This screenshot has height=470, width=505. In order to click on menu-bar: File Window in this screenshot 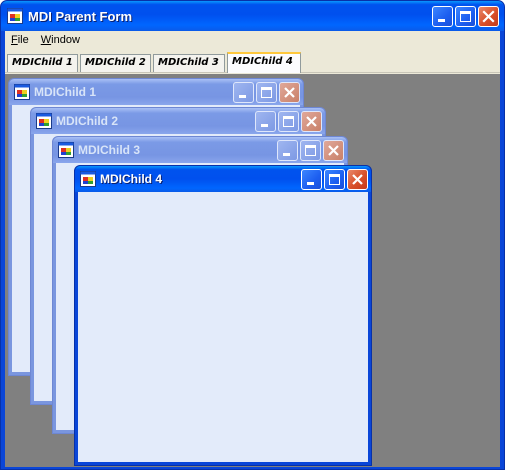, I will do `click(252, 40)`.